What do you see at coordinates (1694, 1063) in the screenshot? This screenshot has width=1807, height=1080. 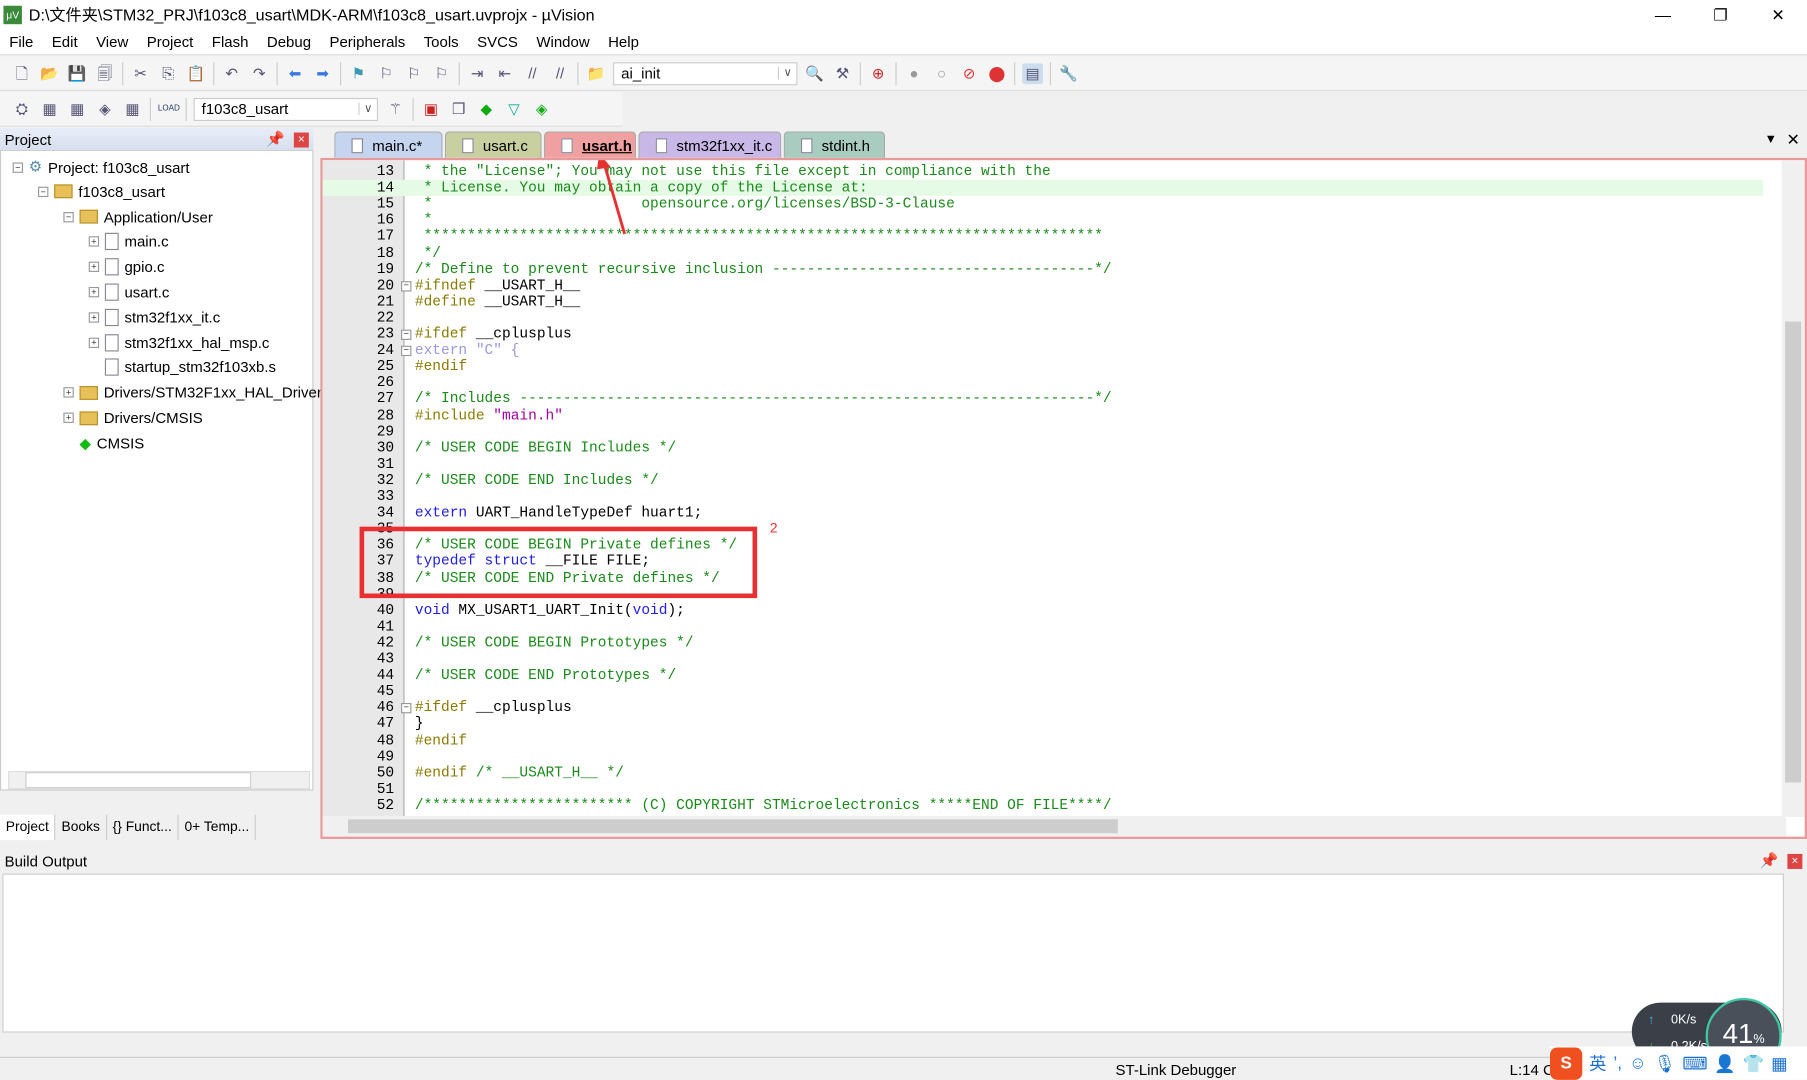 I see `keyboard-icon: ⌨` at bounding box center [1694, 1063].